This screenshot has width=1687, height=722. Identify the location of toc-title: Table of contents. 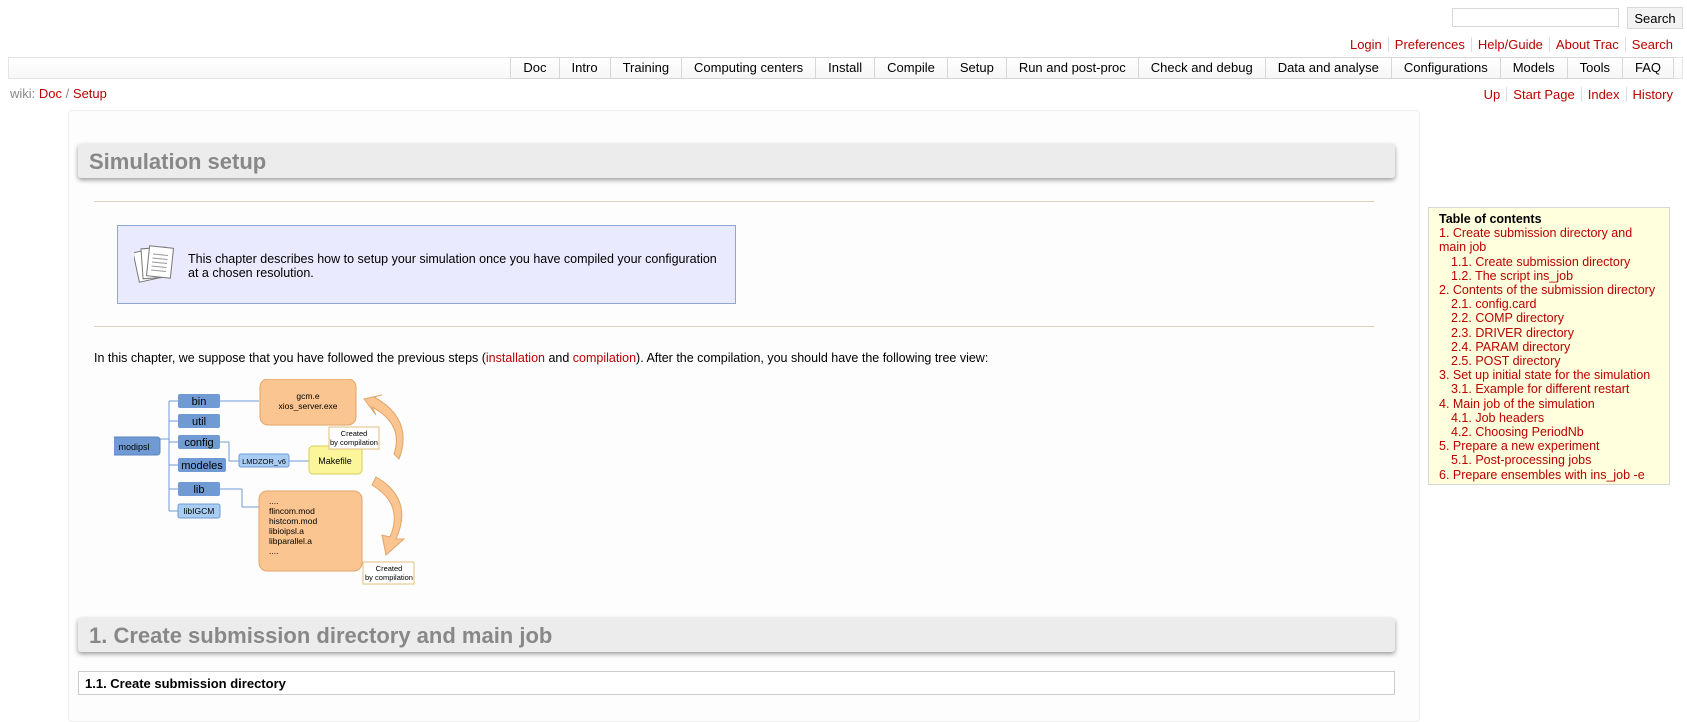
(1490, 219).